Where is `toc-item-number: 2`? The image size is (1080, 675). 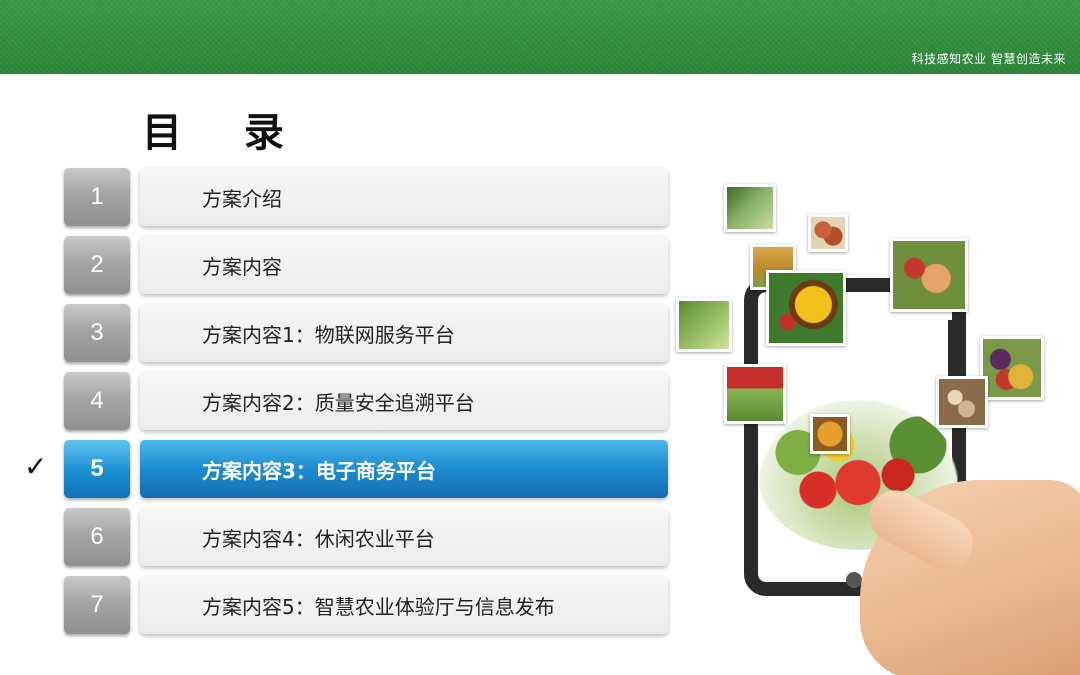 toc-item-number: 2 is located at coordinates (97, 265).